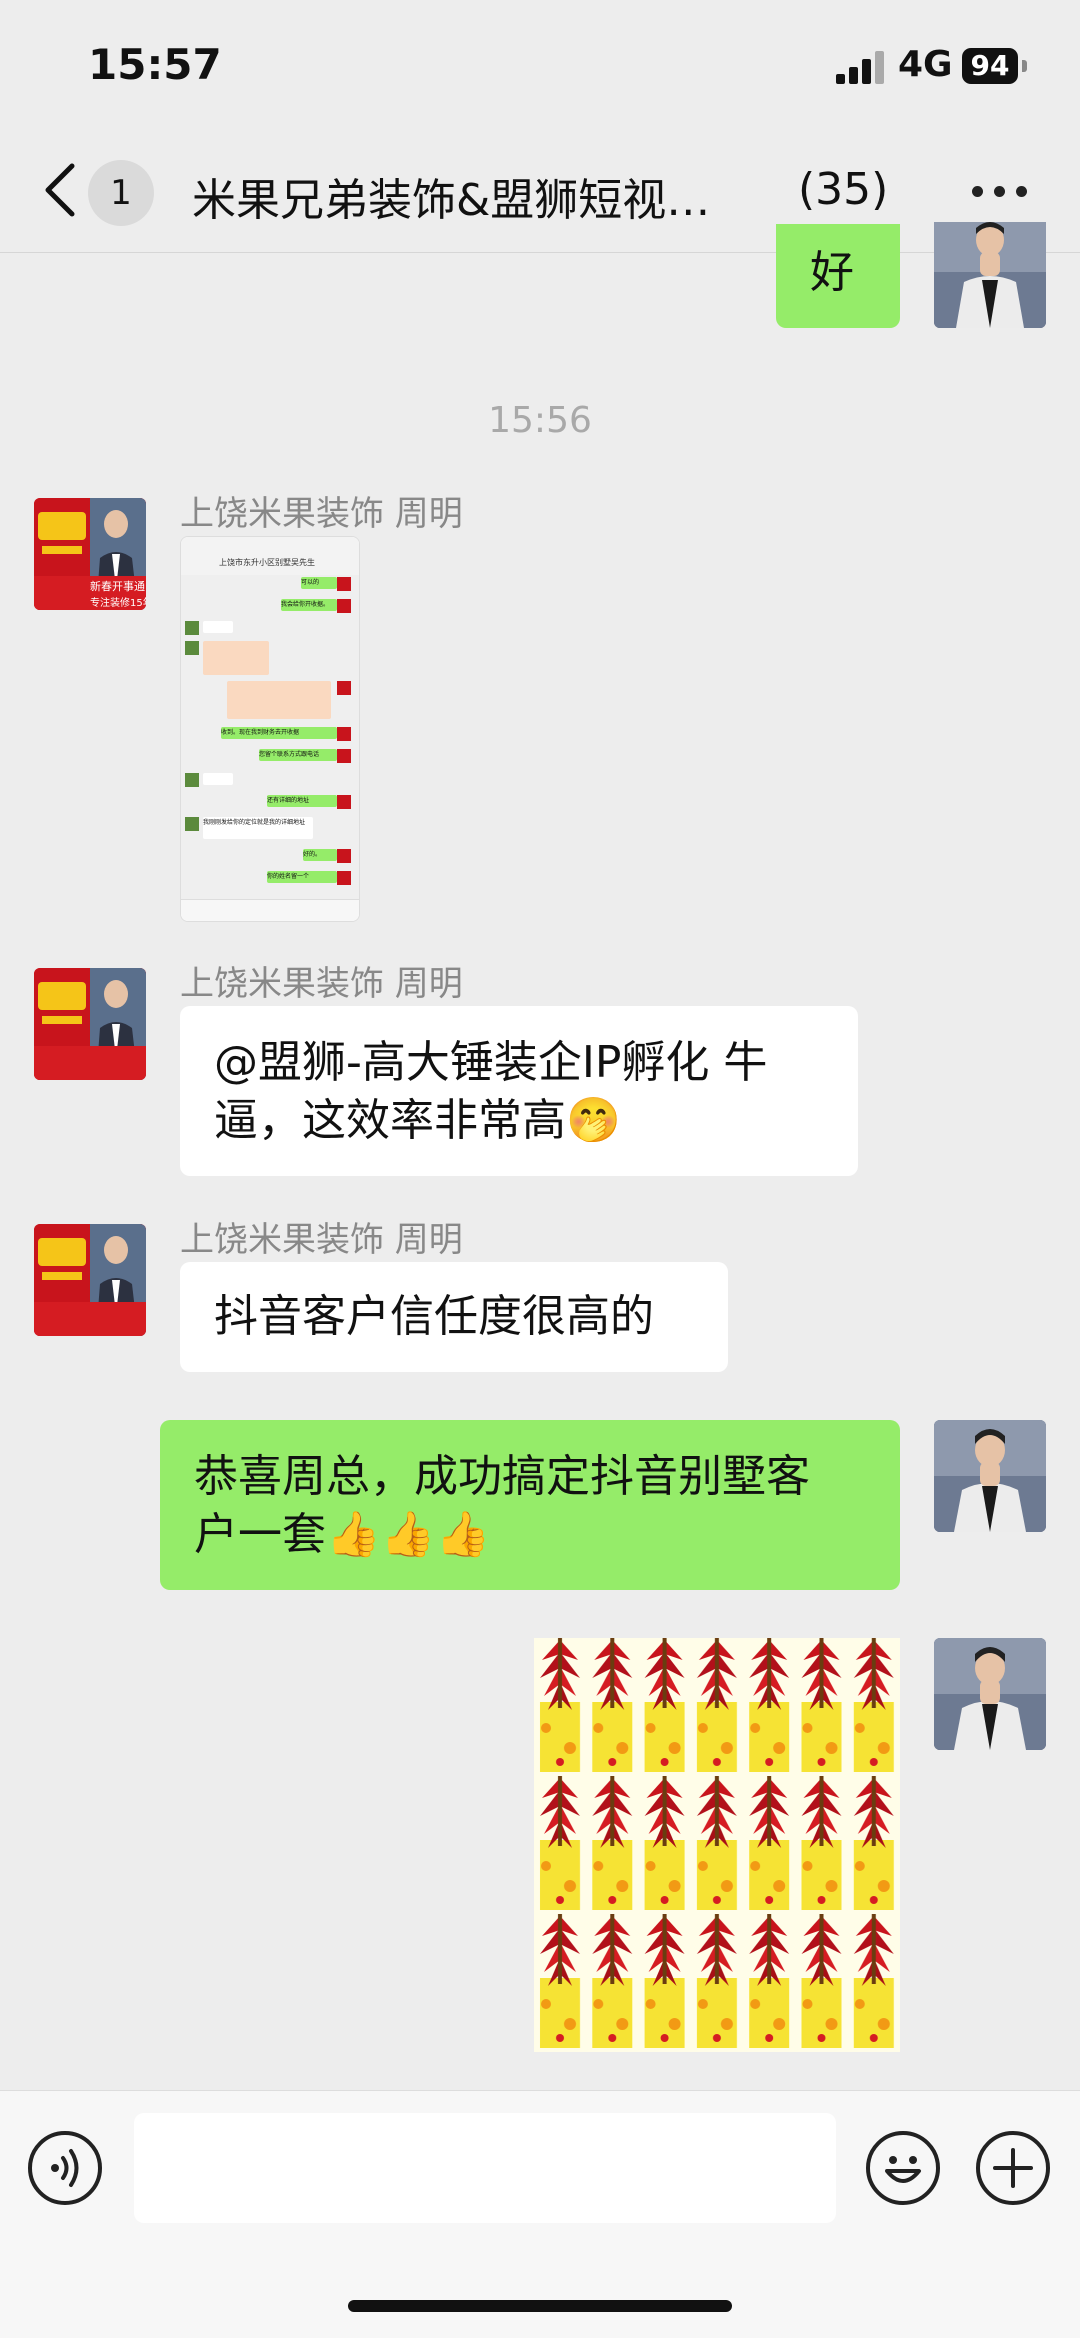 The width and height of the screenshot is (1080, 2338). Describe the element at coordinates (319, 583) in the screenshot. I see `thumb-row: 可以的` at that location.